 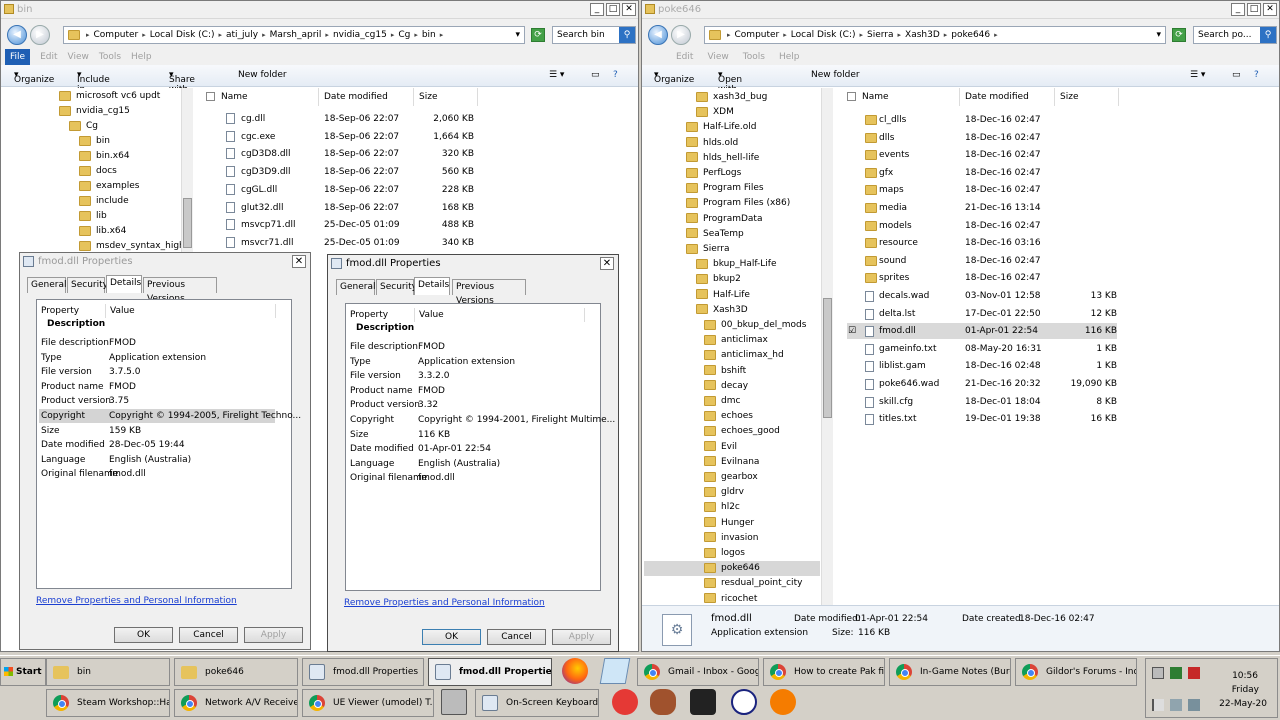 I want to click on minimize-button: _, so click(x=597, y=9).